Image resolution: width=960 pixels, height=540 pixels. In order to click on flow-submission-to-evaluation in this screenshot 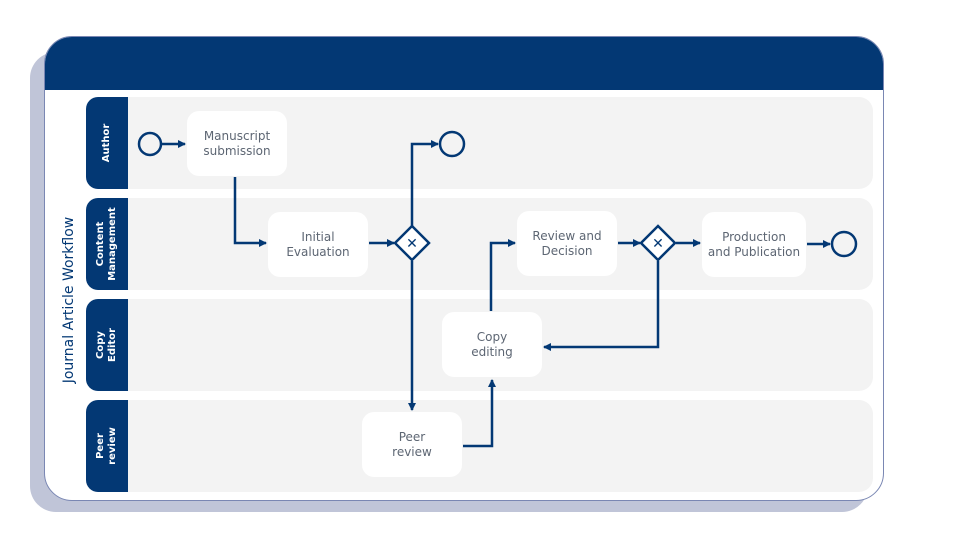, I will do `click(250, 212)`.